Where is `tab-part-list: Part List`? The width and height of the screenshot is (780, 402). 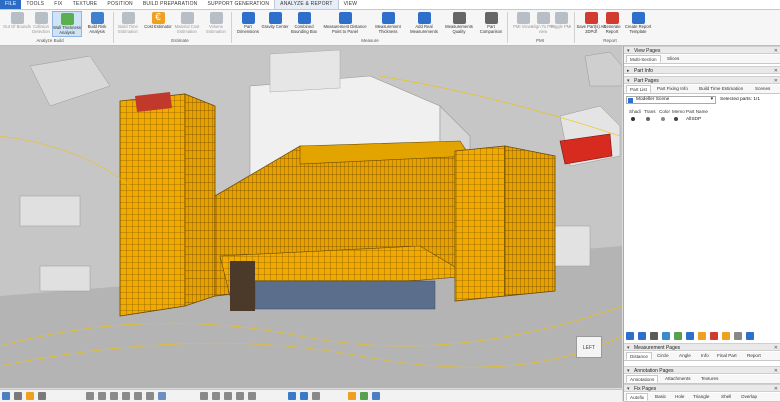 tab-part-list: Part List is located at coordinates (638, 89).